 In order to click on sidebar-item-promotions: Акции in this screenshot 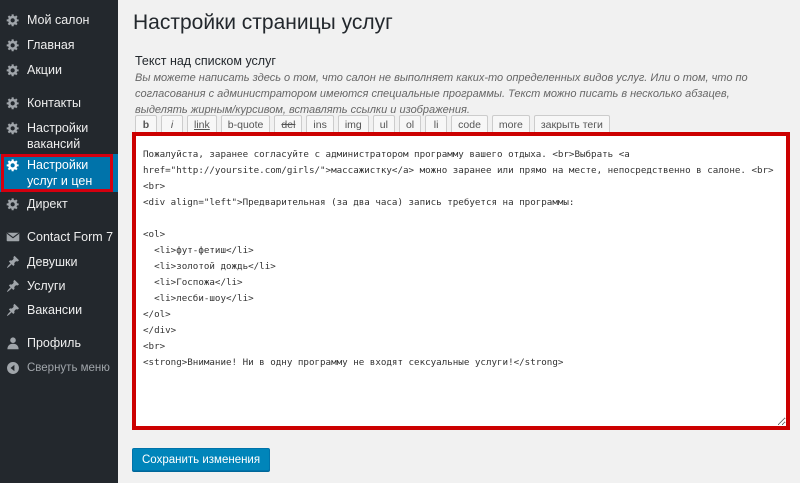, I will do `click(59, 70)`.